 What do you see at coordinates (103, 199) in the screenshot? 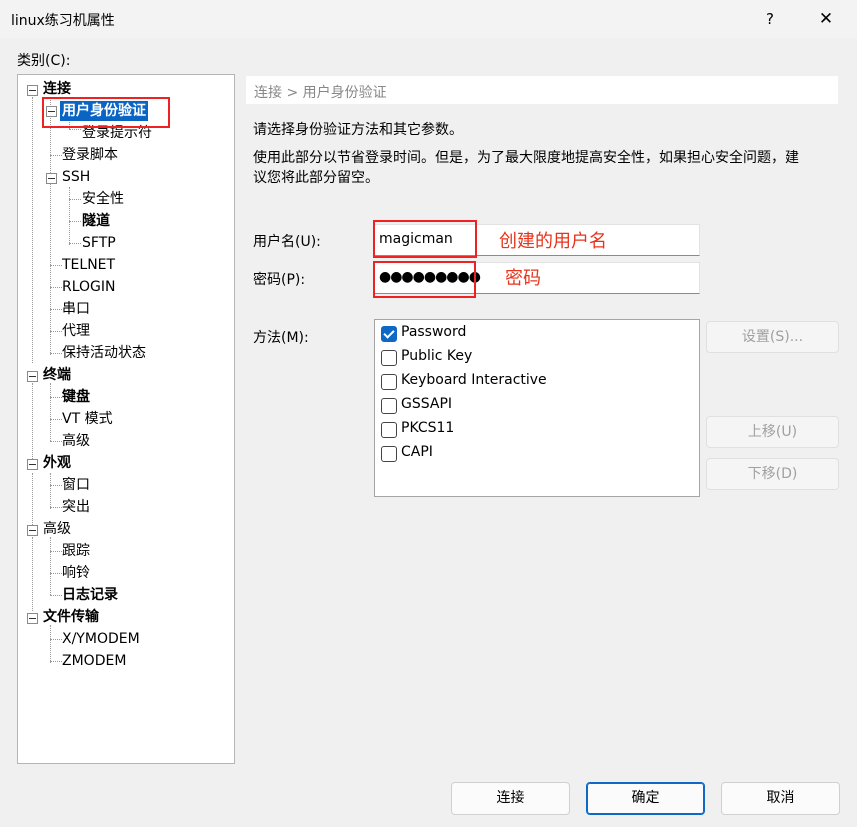
I see `tree-item-security: 安全性` at bounding box center [103, 199].